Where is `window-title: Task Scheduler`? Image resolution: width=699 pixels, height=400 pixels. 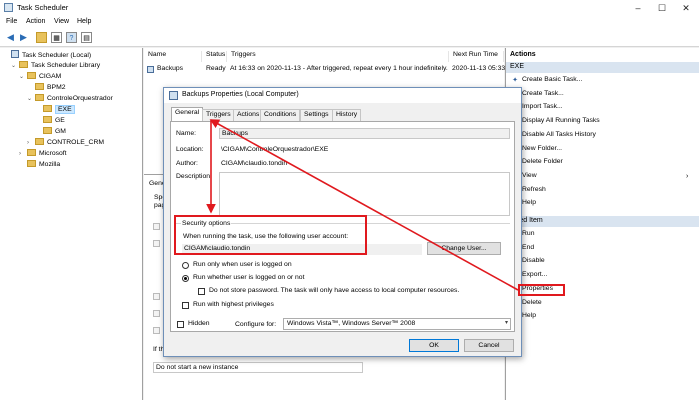 window-title: Task Scheduler is located at coordinates (43, 7).